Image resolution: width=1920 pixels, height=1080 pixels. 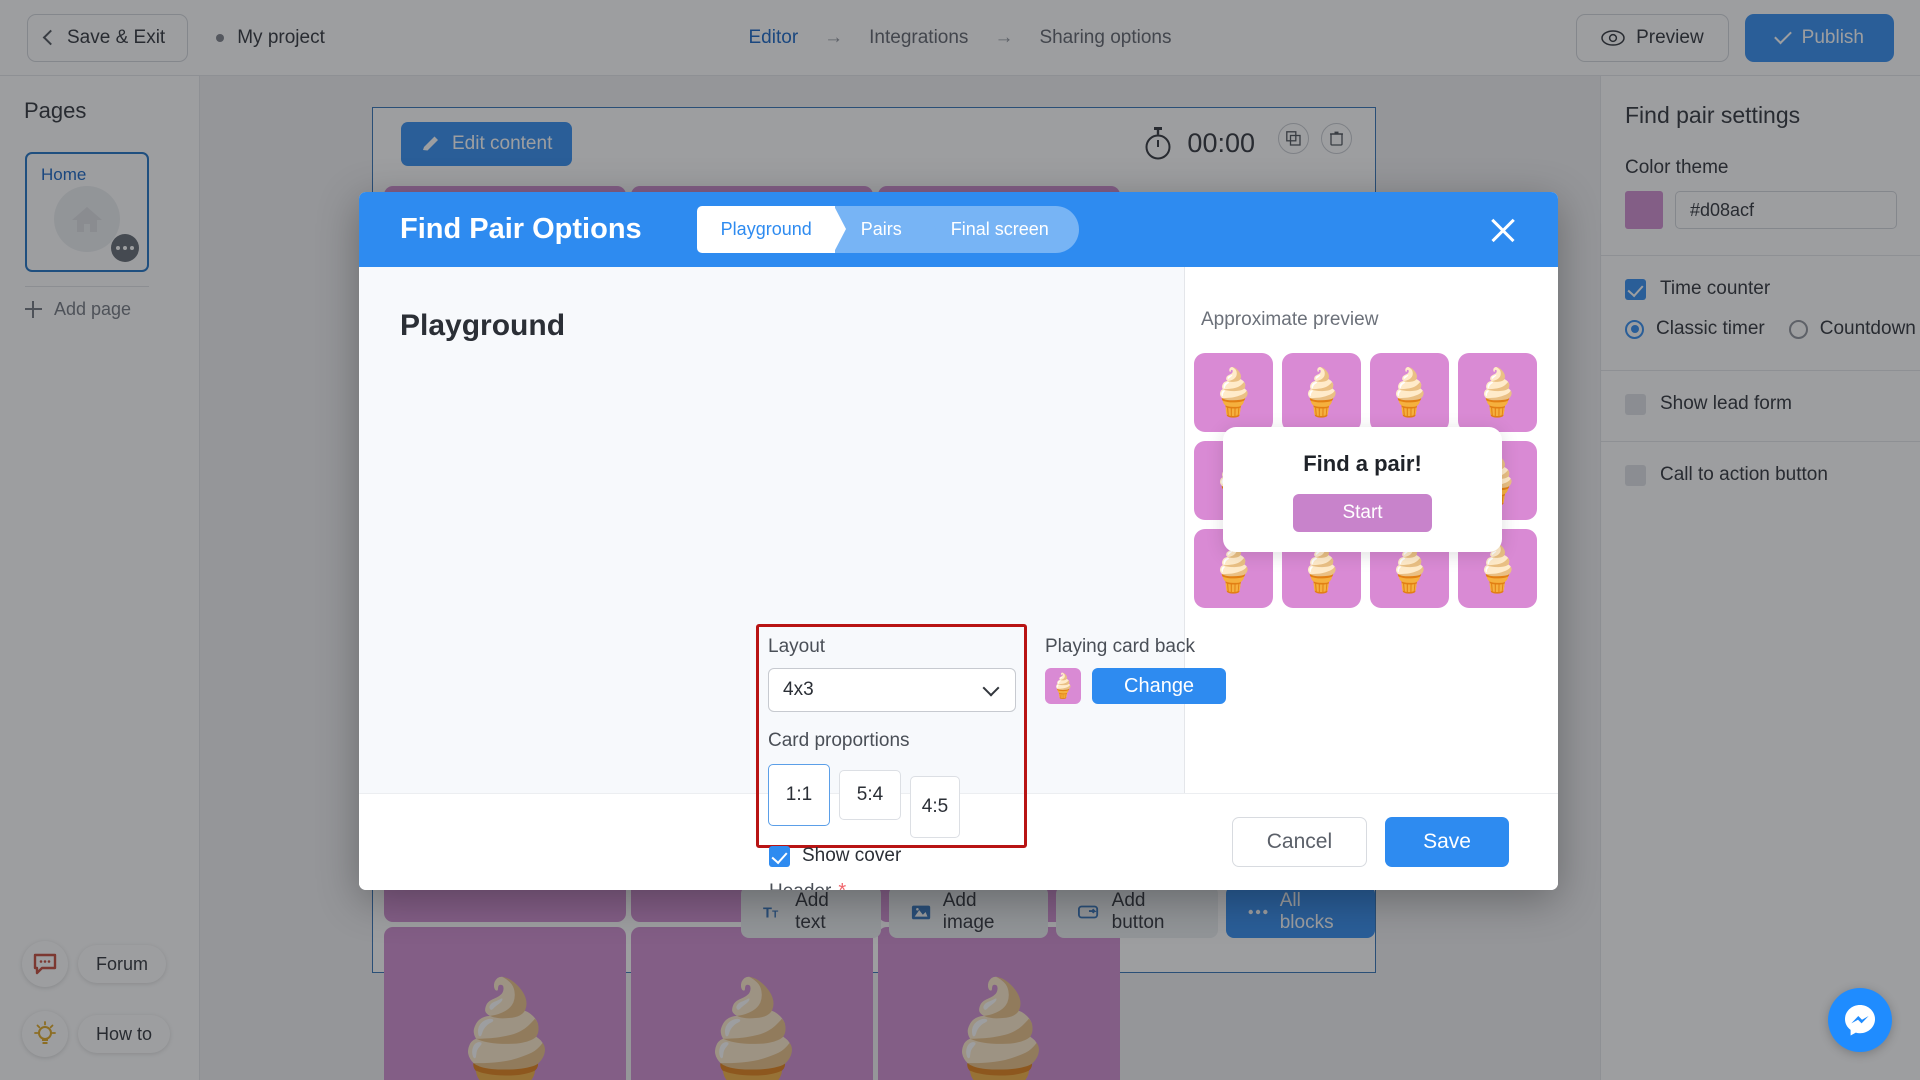 I want to click on proportion-option-4-5: 4:5, so click(x=935, y=807).